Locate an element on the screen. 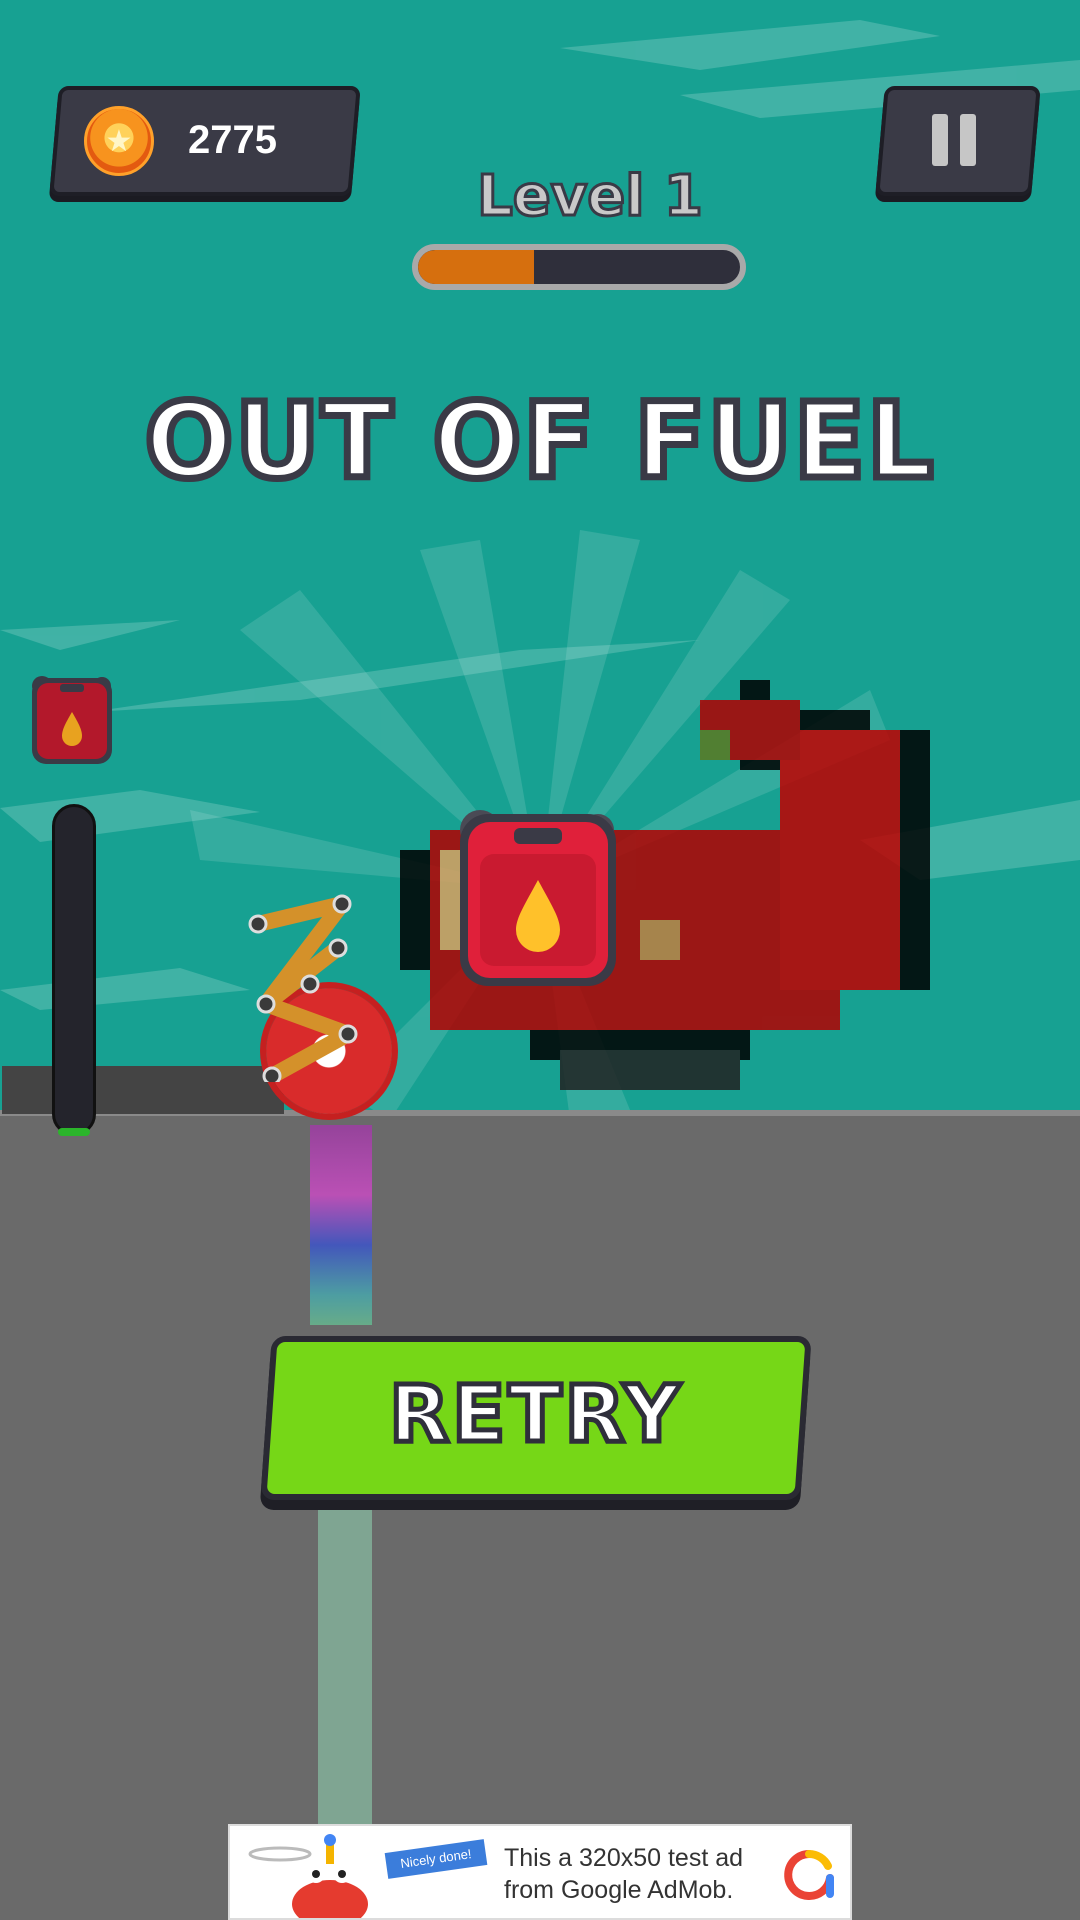  level-progress-bar is located at coordinates (579, 267).